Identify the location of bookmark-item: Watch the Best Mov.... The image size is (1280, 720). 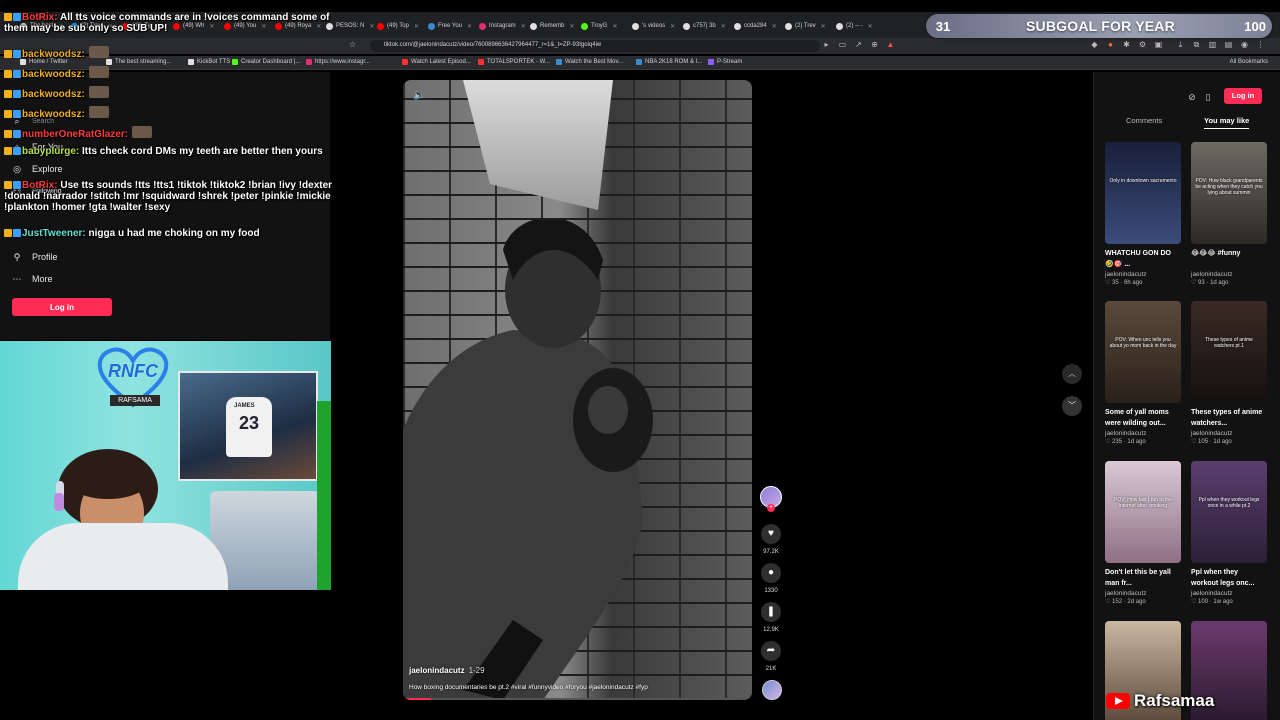
(589, 62).